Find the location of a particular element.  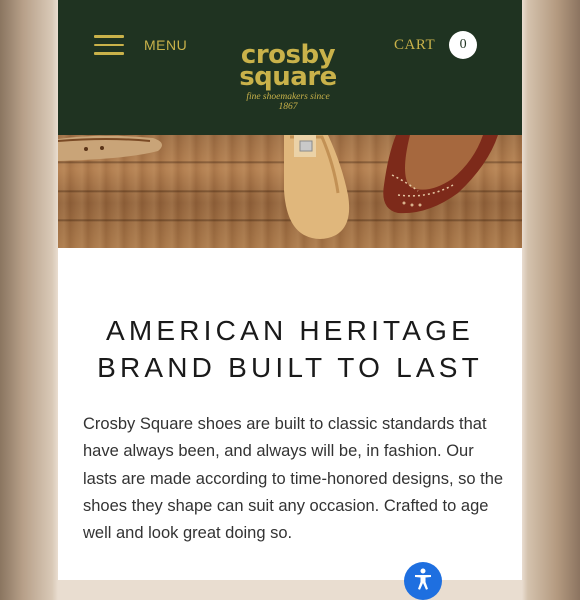

accessibility-icon is located at coordinates (423, 579).